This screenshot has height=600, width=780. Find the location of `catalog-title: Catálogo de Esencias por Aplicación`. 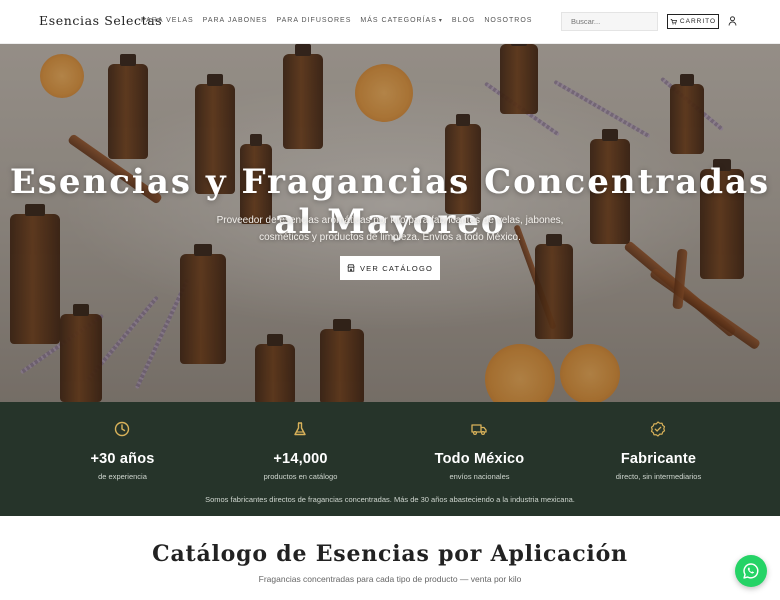

catalog-title: Catálogo de Esencias por Aplicación is located at coordinates (390, 554).